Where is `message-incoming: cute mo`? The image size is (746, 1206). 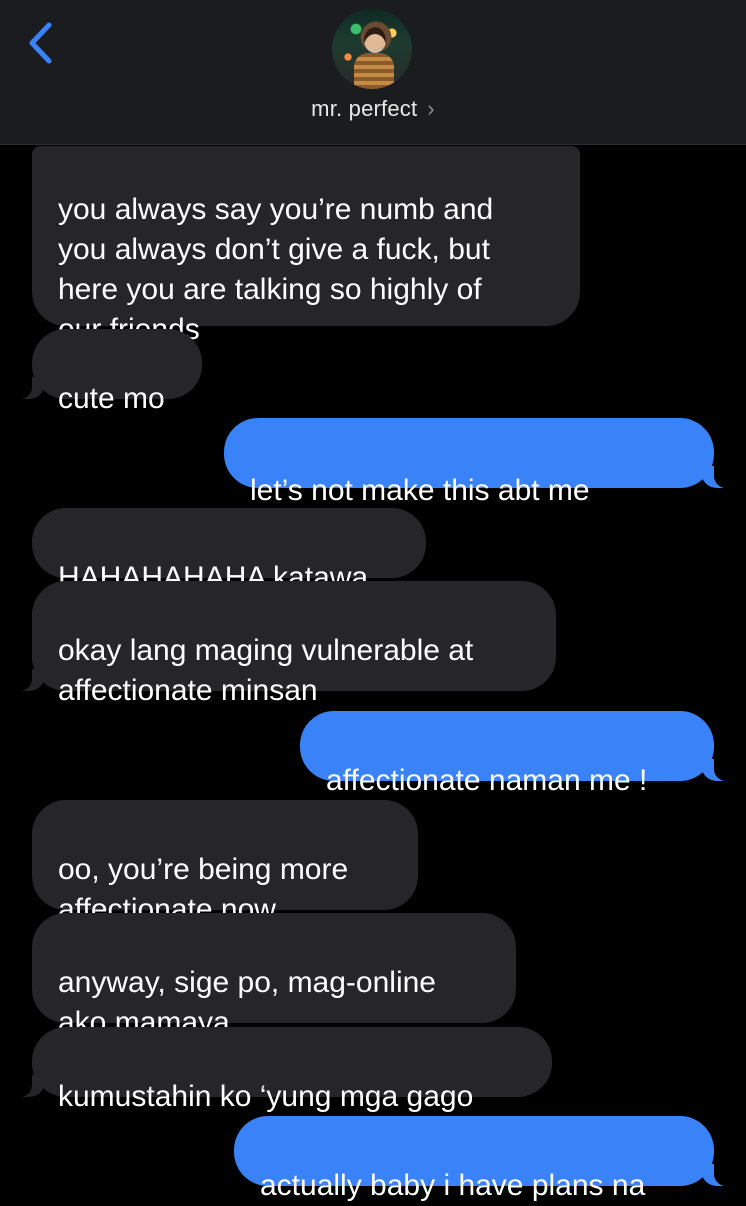
message-incoming: cute mo is located at coordinates (106, 372).